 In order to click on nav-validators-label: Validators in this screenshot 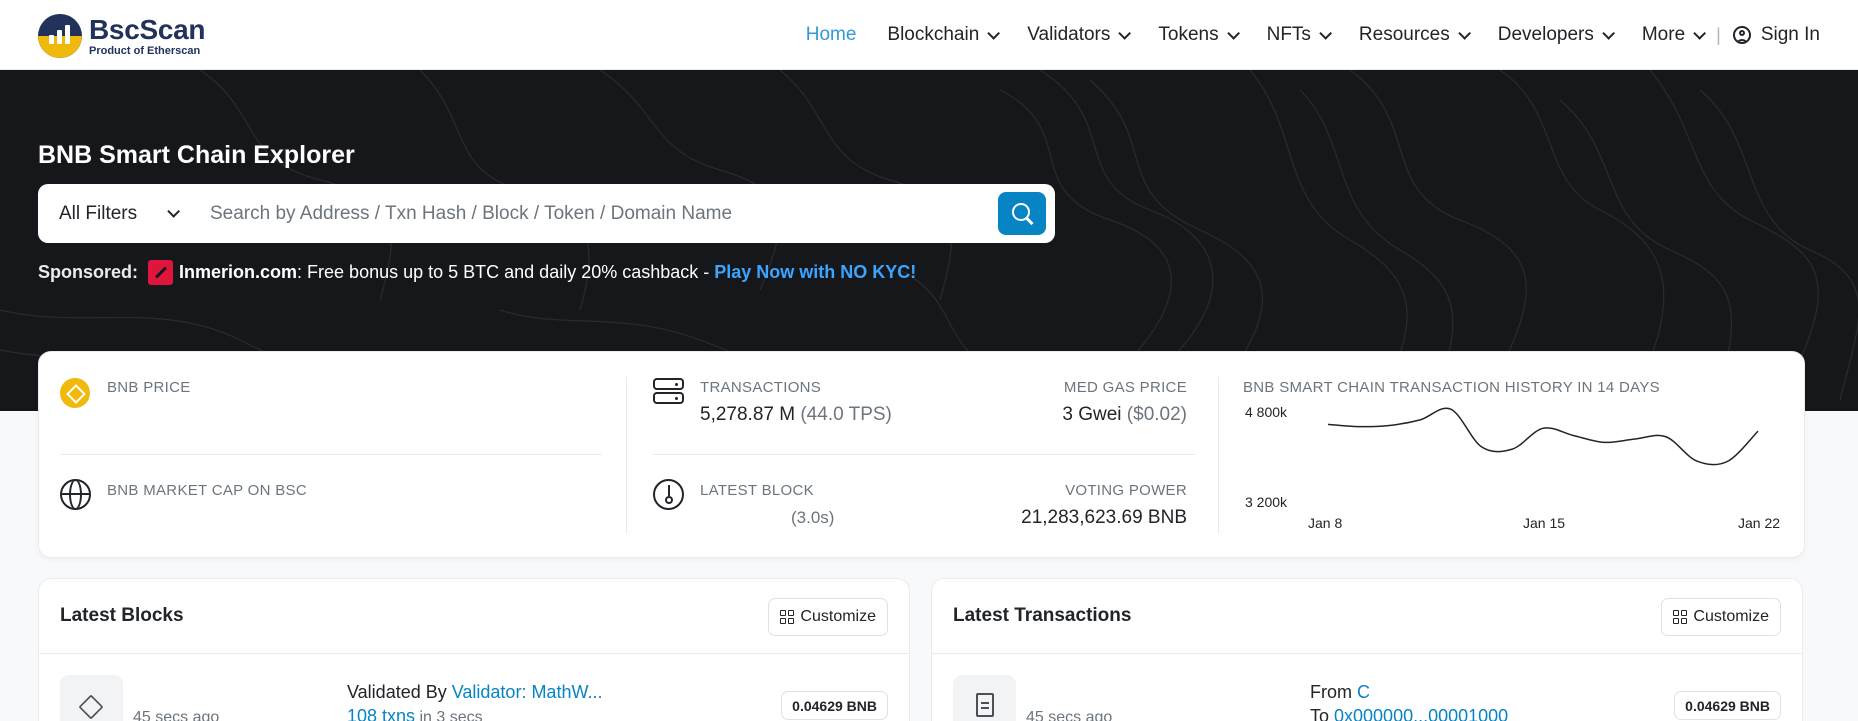, I will do `click(1069, 34)`.